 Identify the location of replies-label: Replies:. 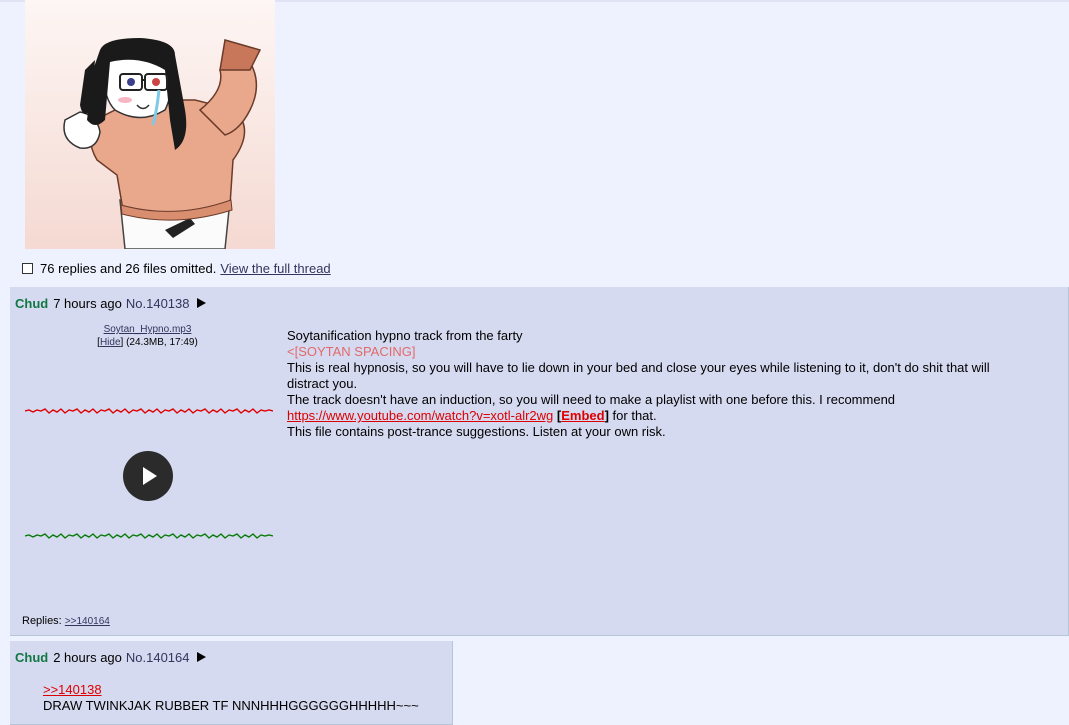
(42, 621).